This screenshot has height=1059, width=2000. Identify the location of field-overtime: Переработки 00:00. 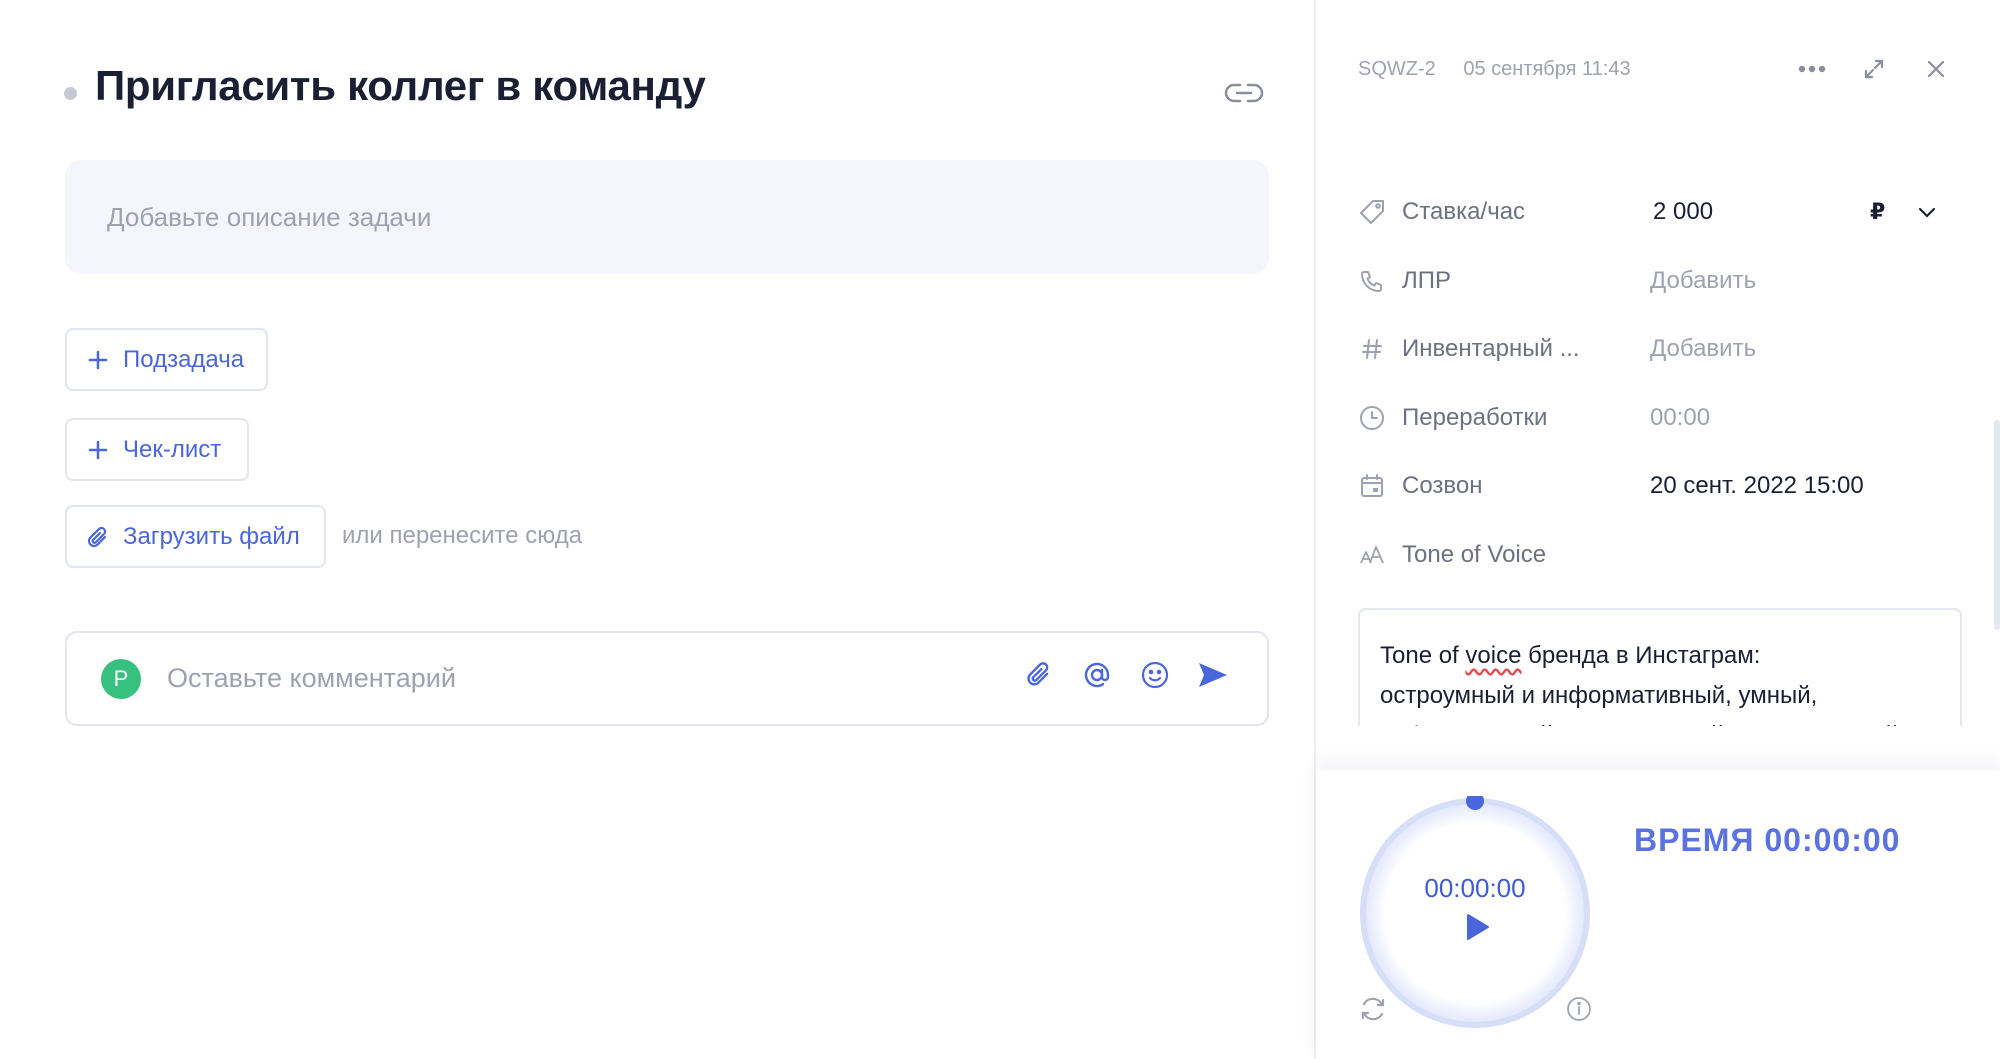
(1658, 418).